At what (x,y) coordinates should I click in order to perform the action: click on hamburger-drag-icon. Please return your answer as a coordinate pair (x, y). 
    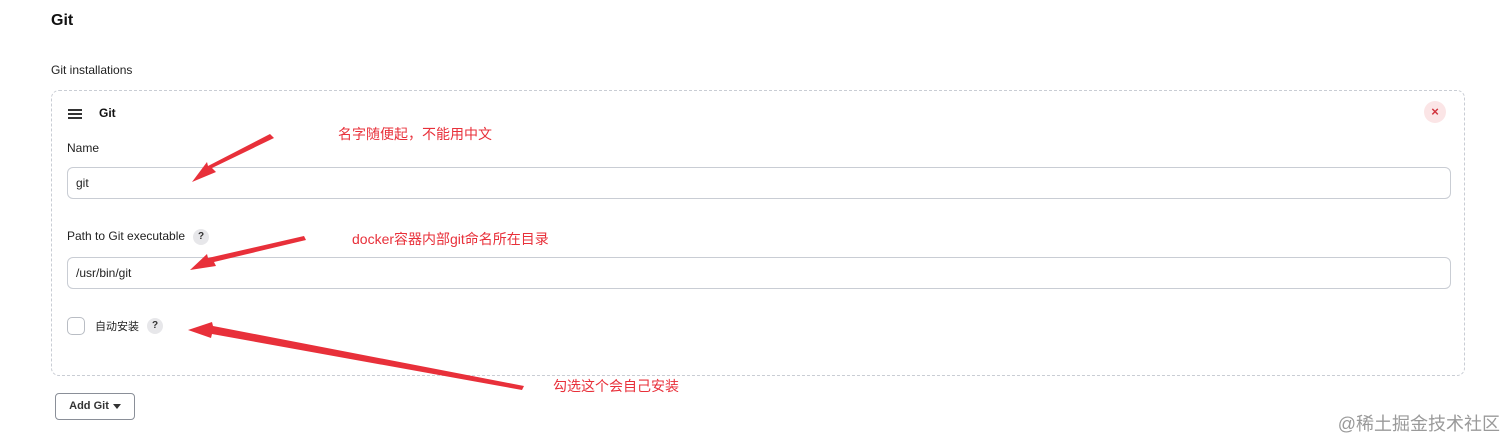
    Looking at the image, I should click on (75, 114).